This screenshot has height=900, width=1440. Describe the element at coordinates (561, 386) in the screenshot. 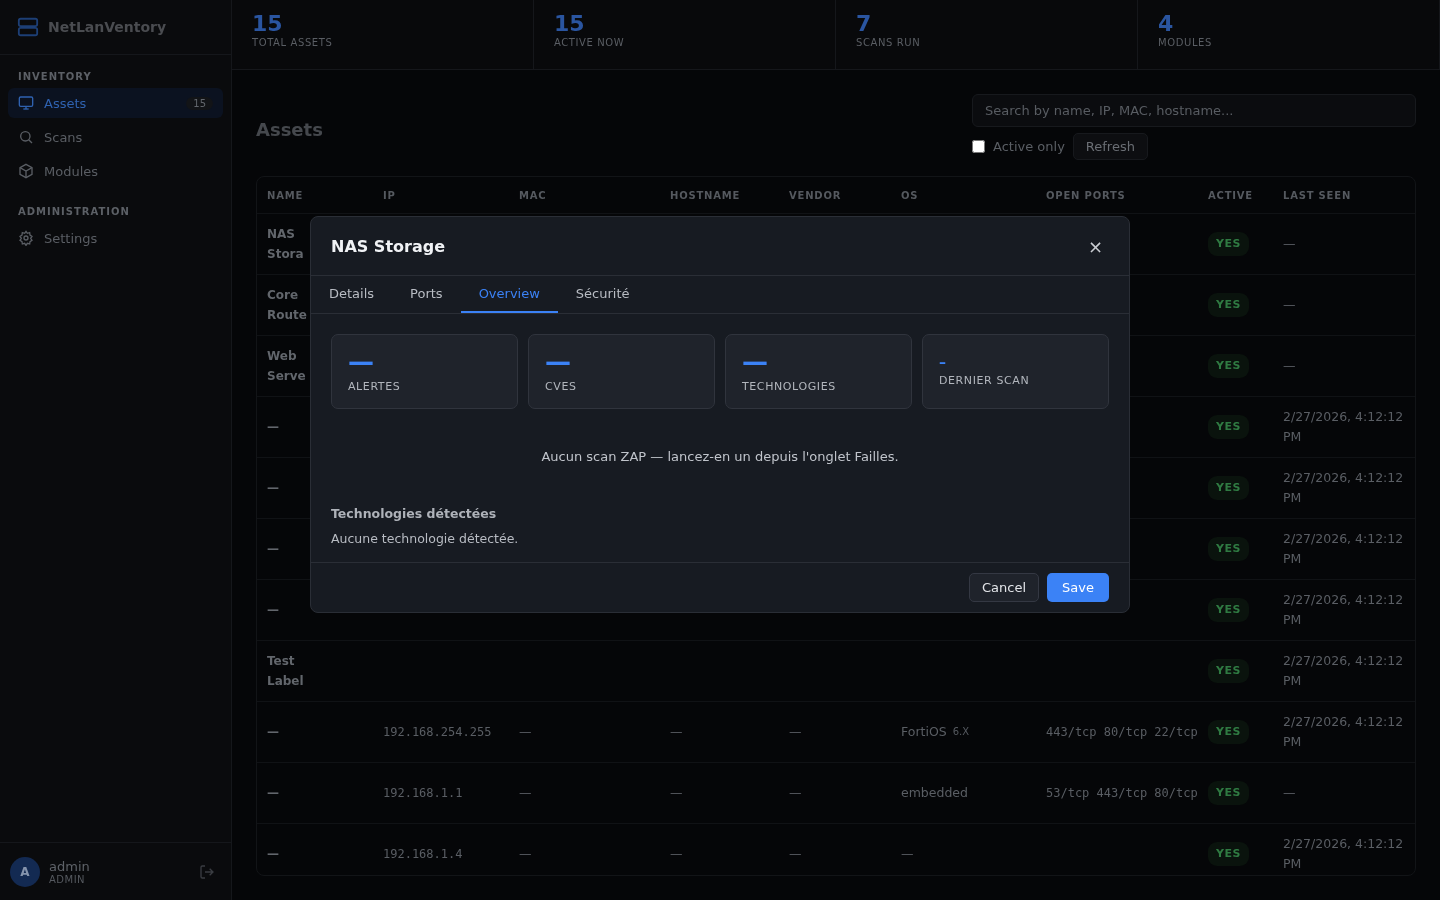

I see `card-label: CVES` at that location.